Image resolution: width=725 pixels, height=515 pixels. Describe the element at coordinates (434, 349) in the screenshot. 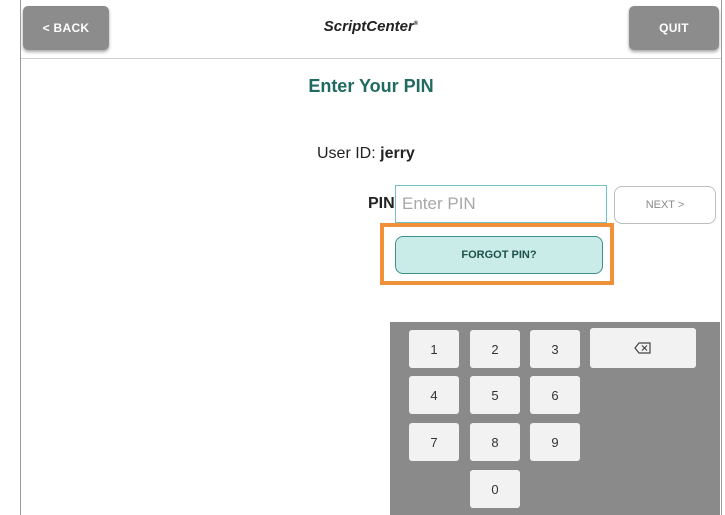

I see `key-1: 1` at that location.